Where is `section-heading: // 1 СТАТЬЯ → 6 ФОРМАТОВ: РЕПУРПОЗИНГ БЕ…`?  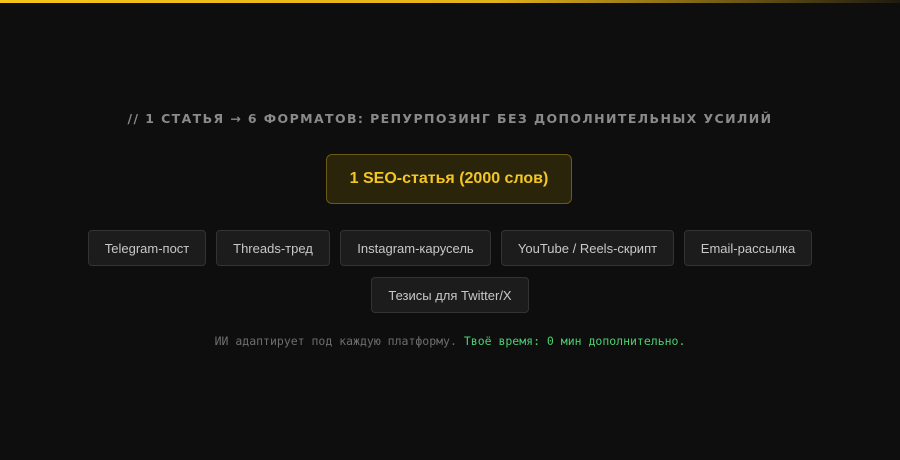
section-heading: // 1 СТАТЬЯ → 6 ФОРМАТОВ: РЕПУРПОЗИНГ БЕ… is located at coordinates (450, 118).